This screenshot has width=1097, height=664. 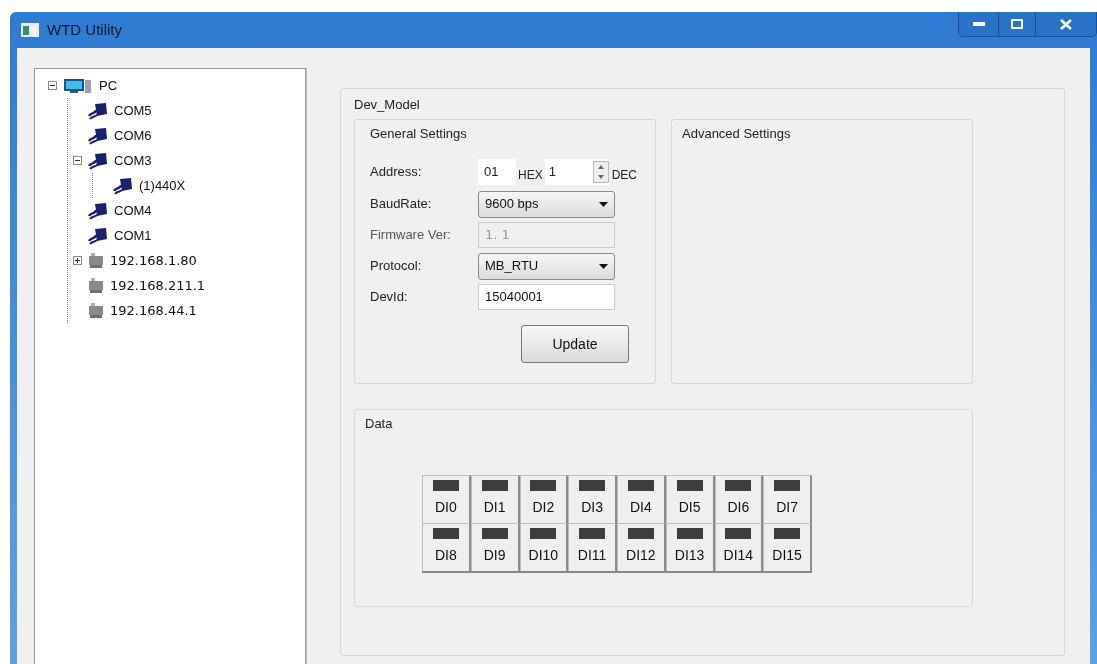 What do you see at coordinates (153, 260) in the screenshot?
I see `tree-item: 192.168.1.80` at bounding box center [153, 260].